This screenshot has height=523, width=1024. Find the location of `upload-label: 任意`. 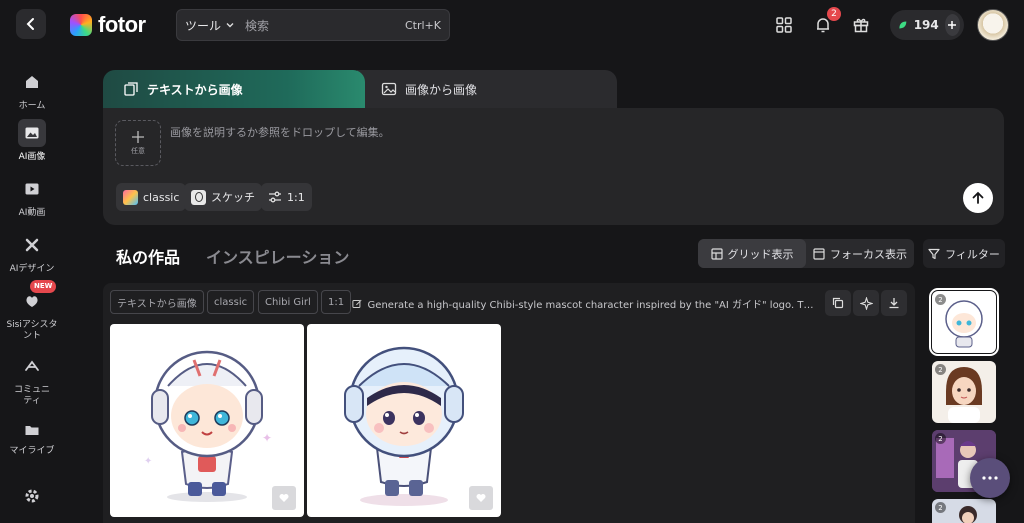

upload-label: 任意 is located at coordinates (138, 151).